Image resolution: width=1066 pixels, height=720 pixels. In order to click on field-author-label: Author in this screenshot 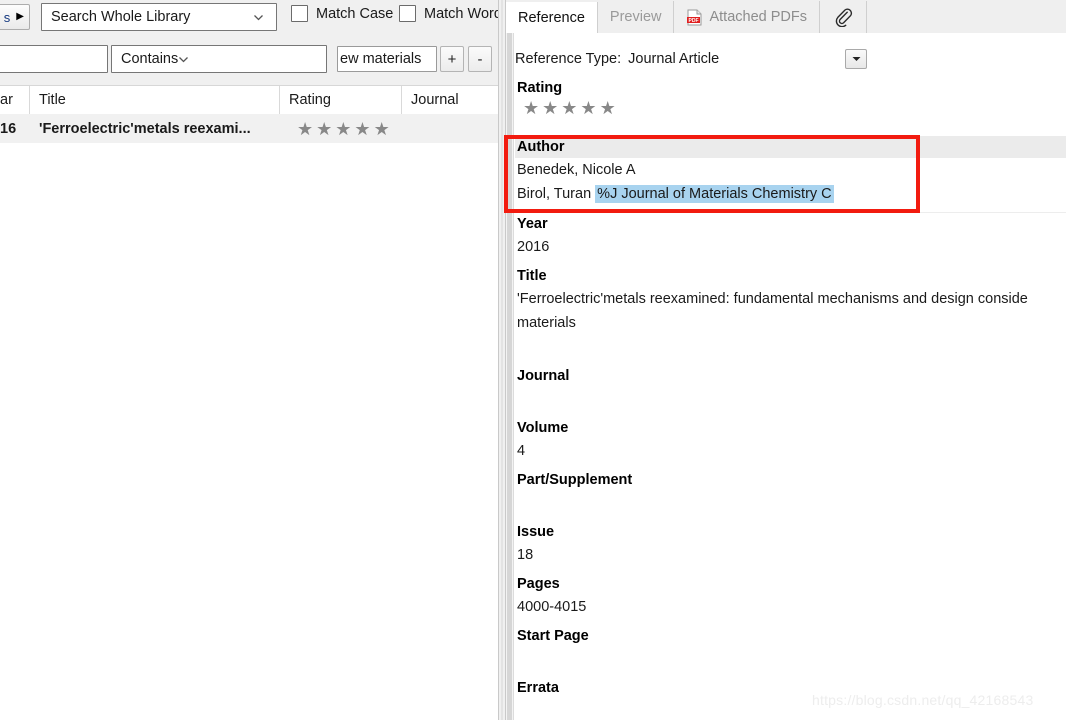, I will do `click(790, 147)`.